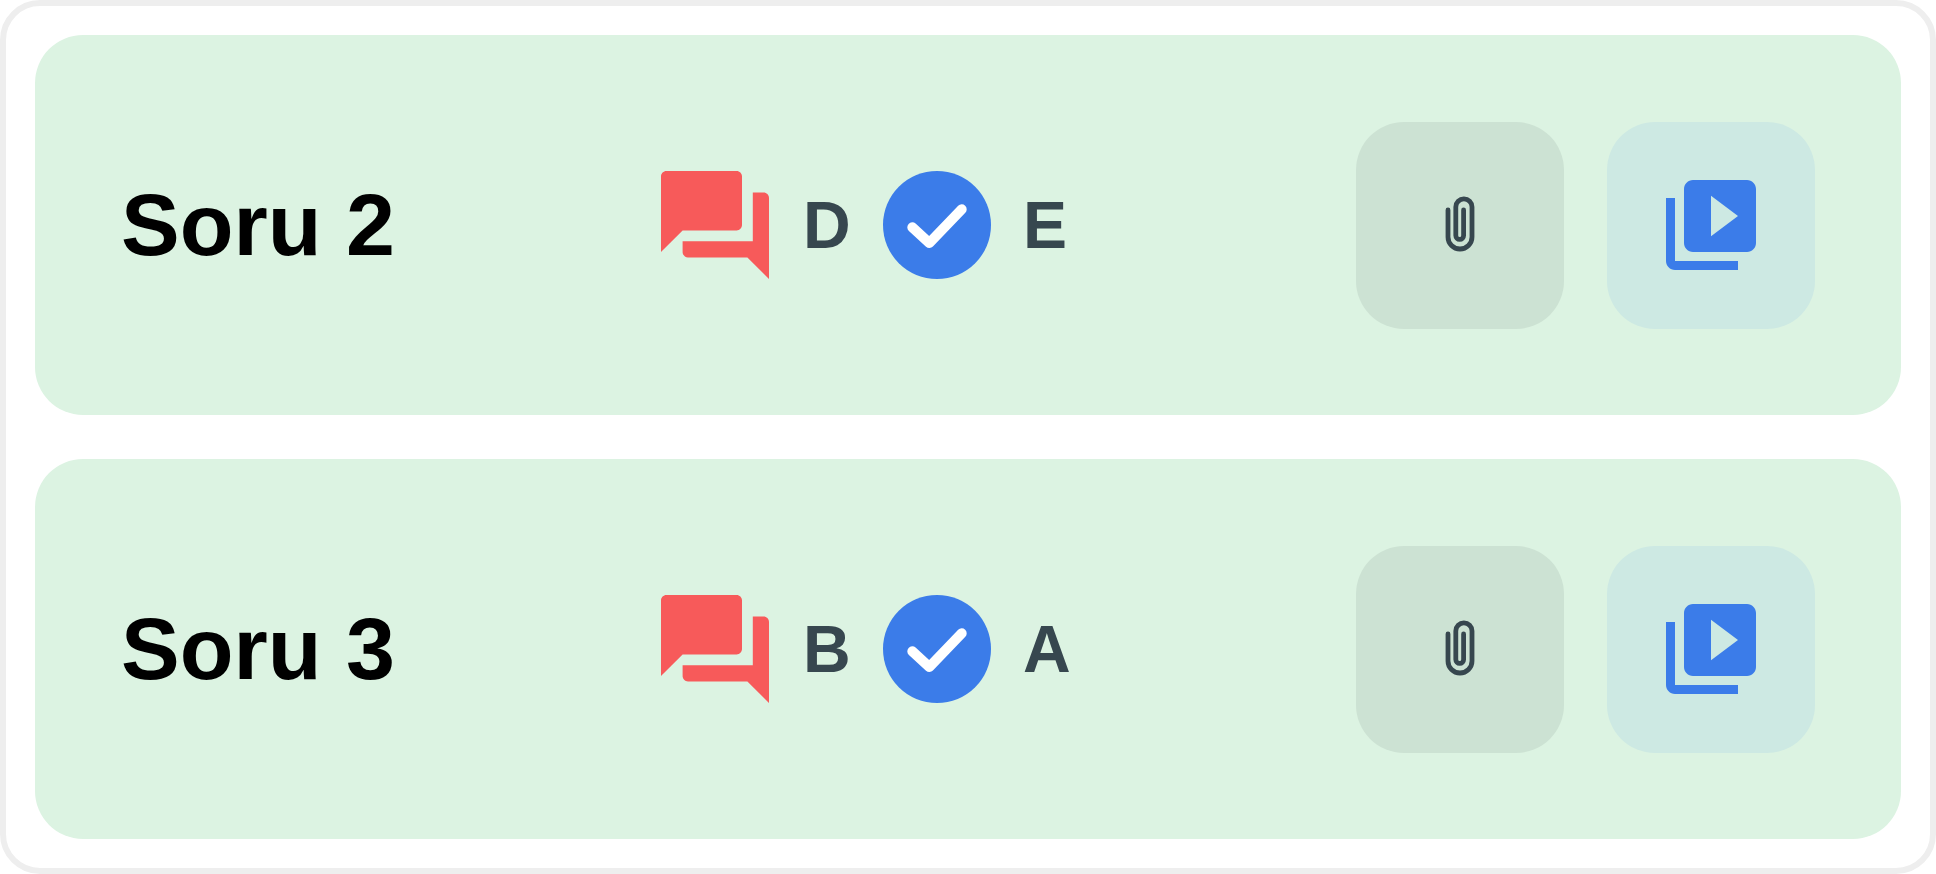  What do you see at coordinates (1045, 225) in the screenshot?
I see `correct-answer-letter: E` at bounding box center [1045, 225].